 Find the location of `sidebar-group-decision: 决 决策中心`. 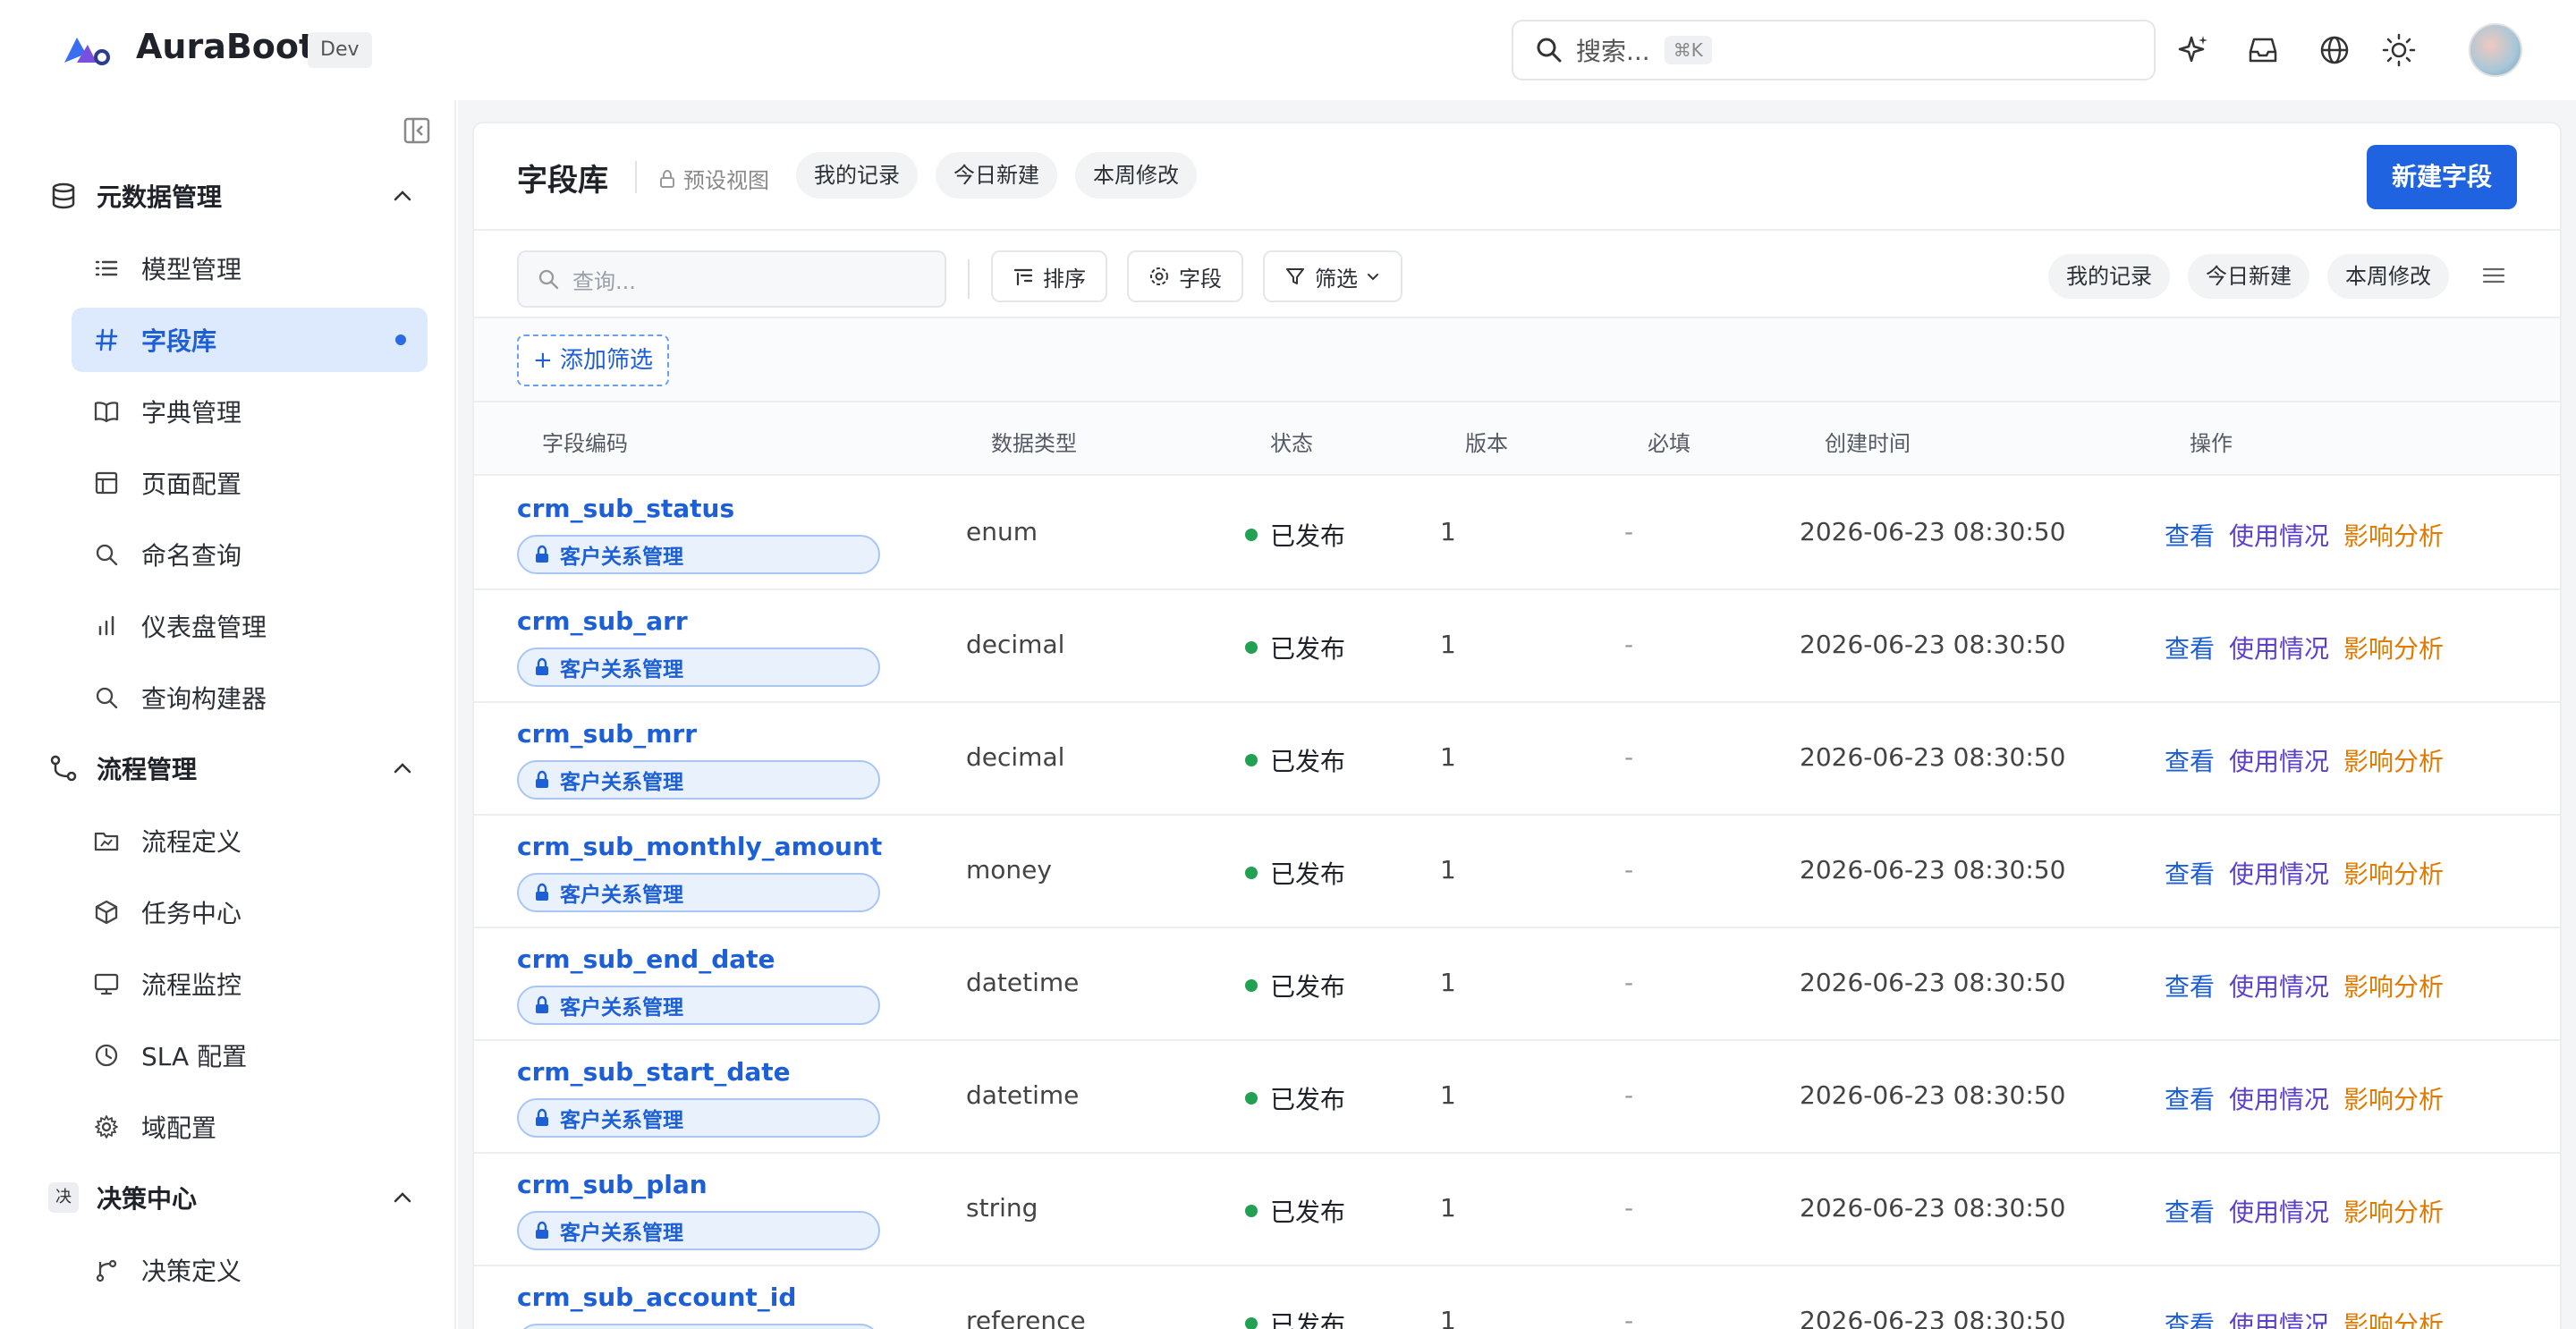

sidebar-group-decision: 决 决策中心 is located at coordinates (231, 1197).